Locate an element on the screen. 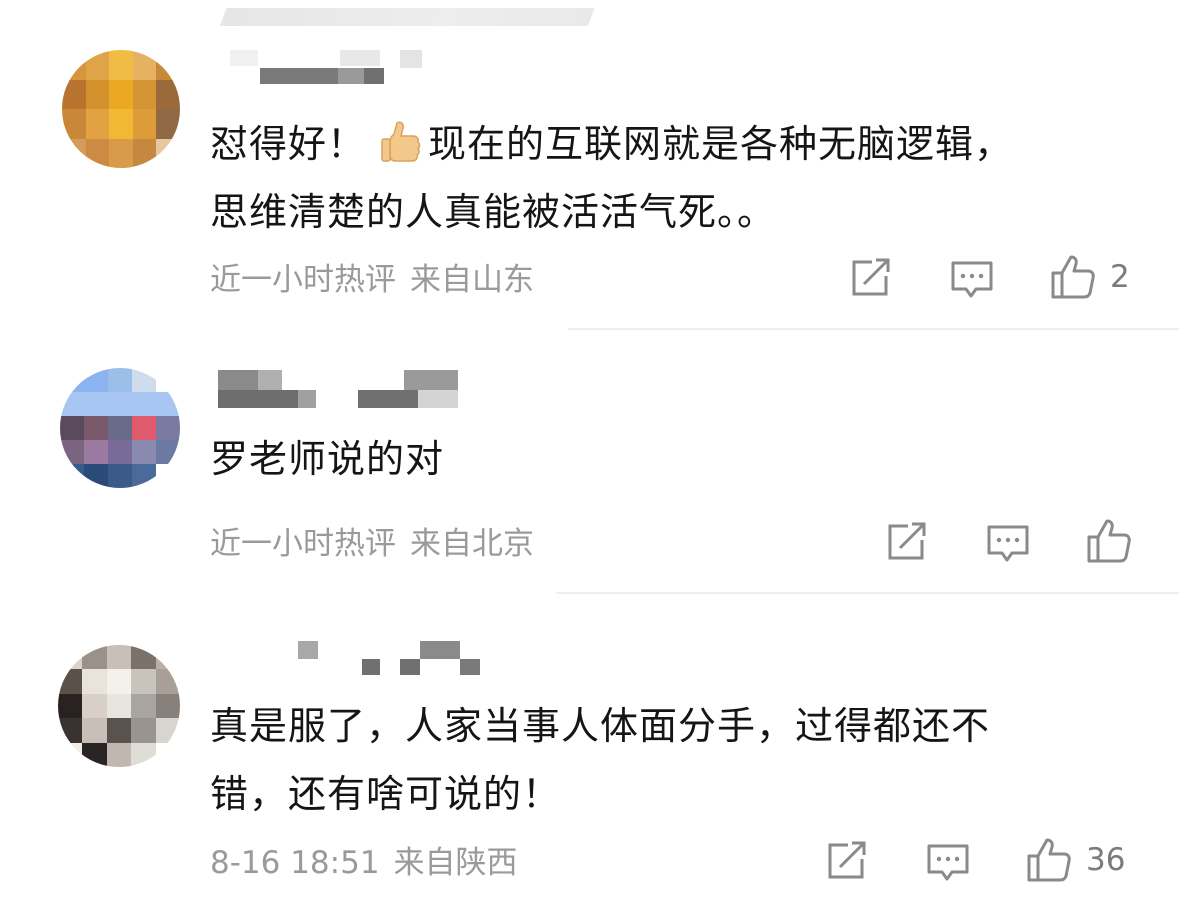 The image size is (1179, 905). like-button: 2 is located at coordinates (1090, 277).